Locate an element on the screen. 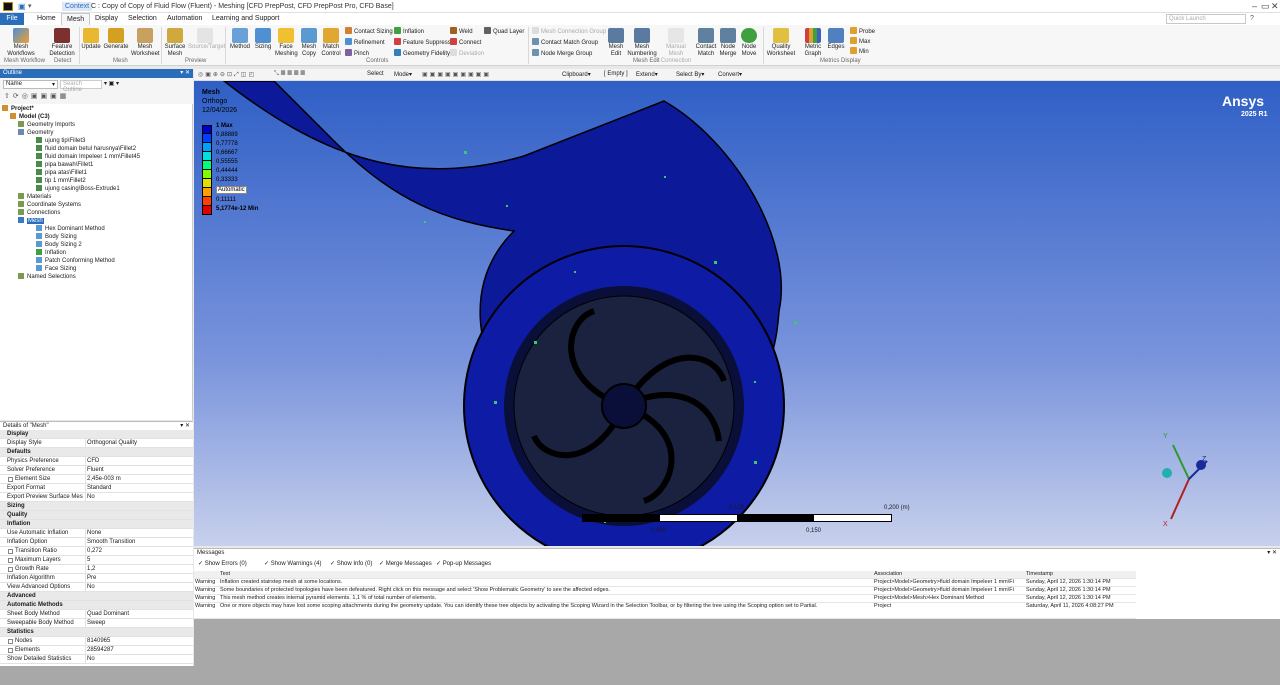 The height and width of the screenshot is (685, 1280). max-button: Max is located at coordinates (860, 42).